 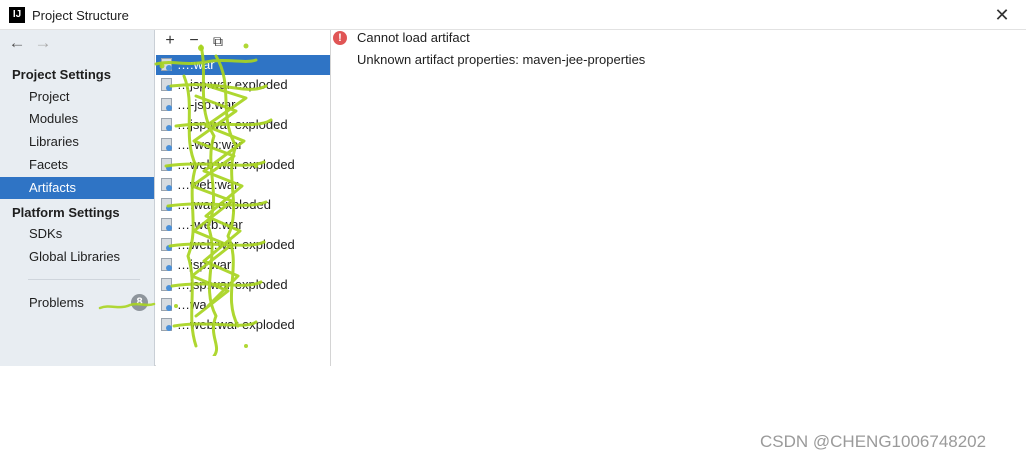 What do you see at coordinates (243, 185) in the screenshot?
I see `artifact-row: …web:war` at bounding box center [243, 185].